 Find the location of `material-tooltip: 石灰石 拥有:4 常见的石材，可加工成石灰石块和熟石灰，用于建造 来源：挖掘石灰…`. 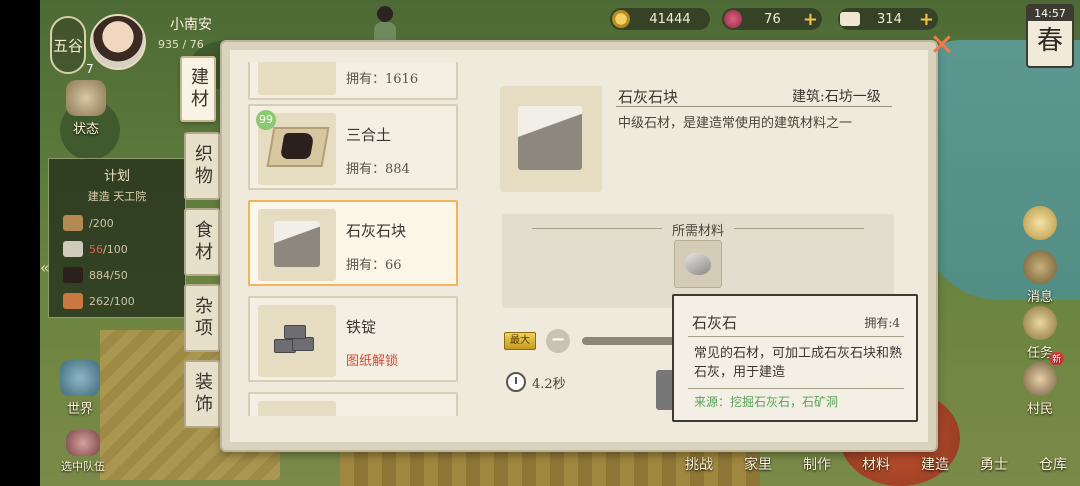

material-tooltip: 石灰石 拥有:4 常见的石材，可加工成石灰石块和熟石灰，用于建造 来源：挖掘石灰… is located at coordinates (795, 358).